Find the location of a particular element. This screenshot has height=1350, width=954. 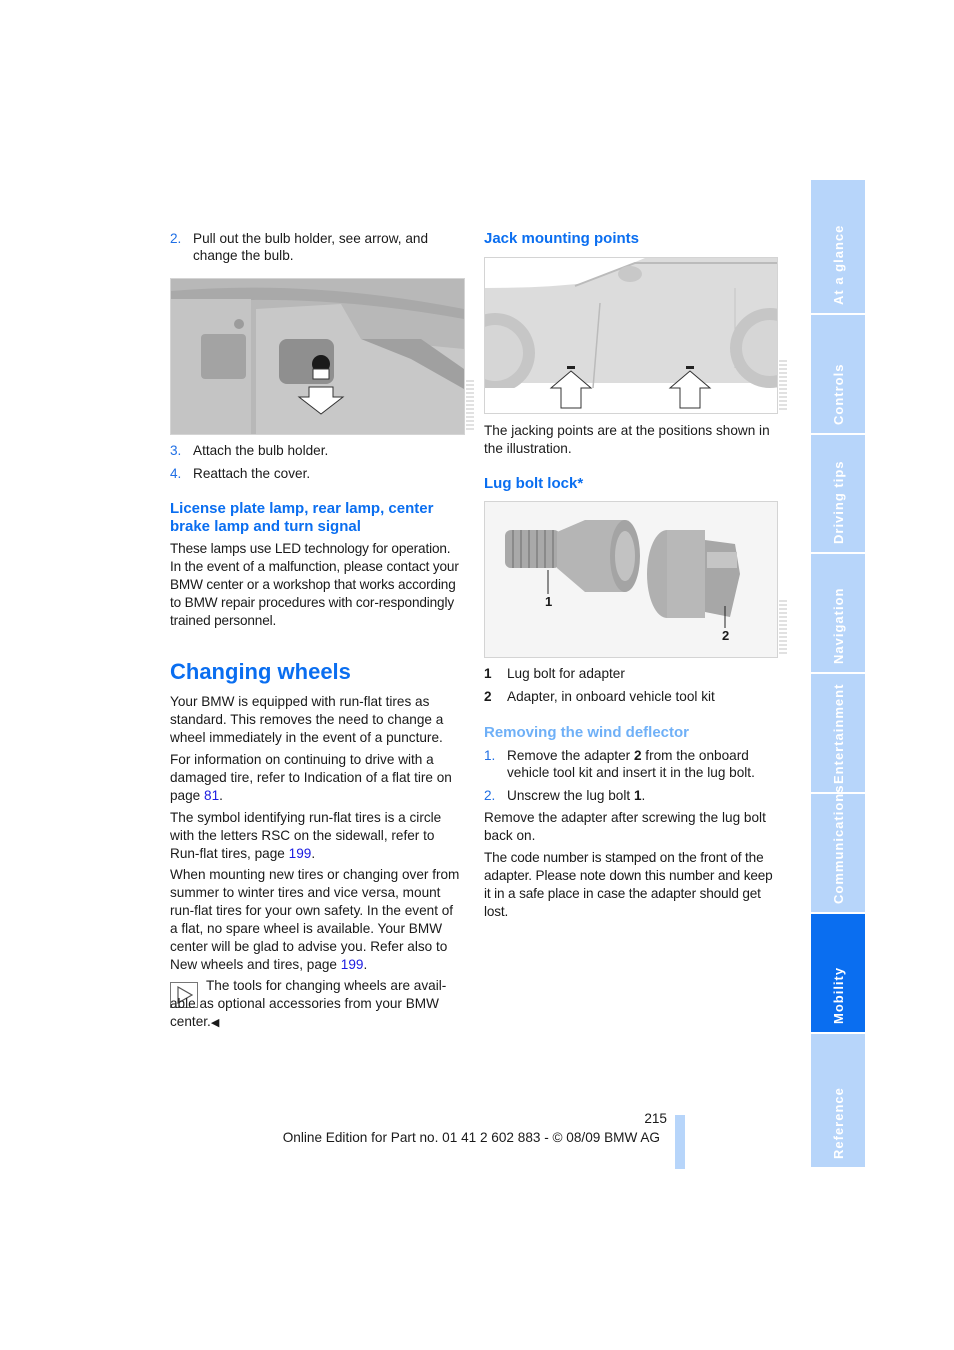

tab-entertainment: Entertainment is located at coordinates (838, 733).